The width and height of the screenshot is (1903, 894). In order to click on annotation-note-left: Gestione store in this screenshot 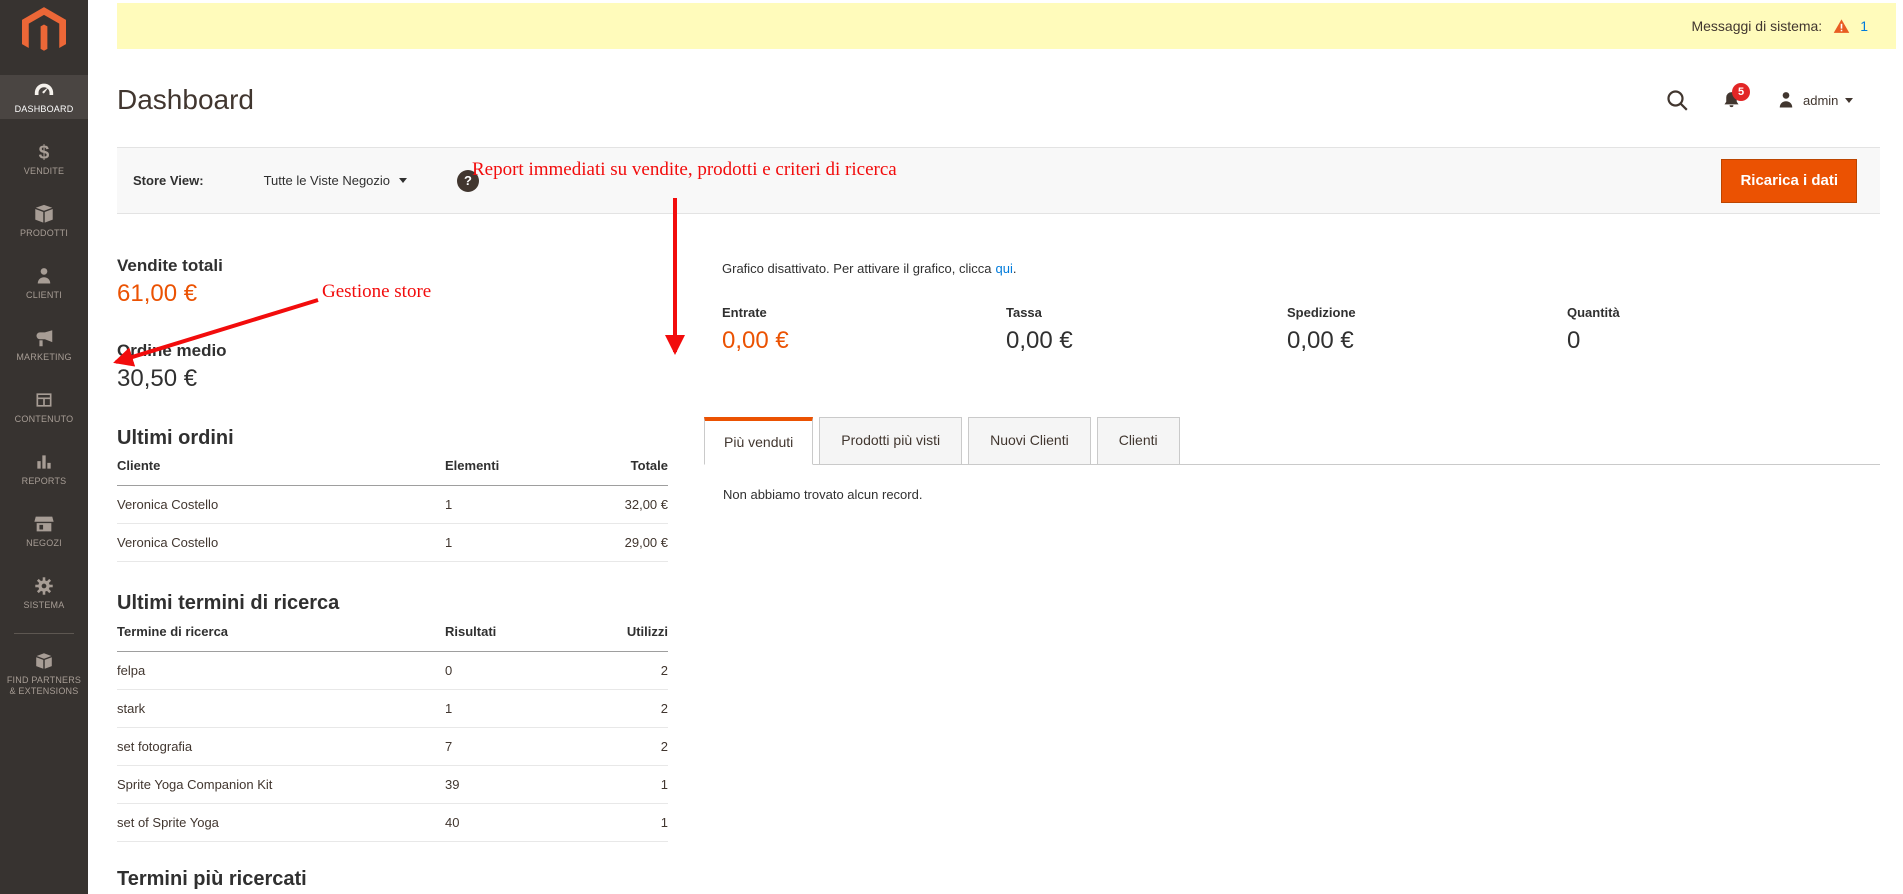, I will do `click(377, 291)`.